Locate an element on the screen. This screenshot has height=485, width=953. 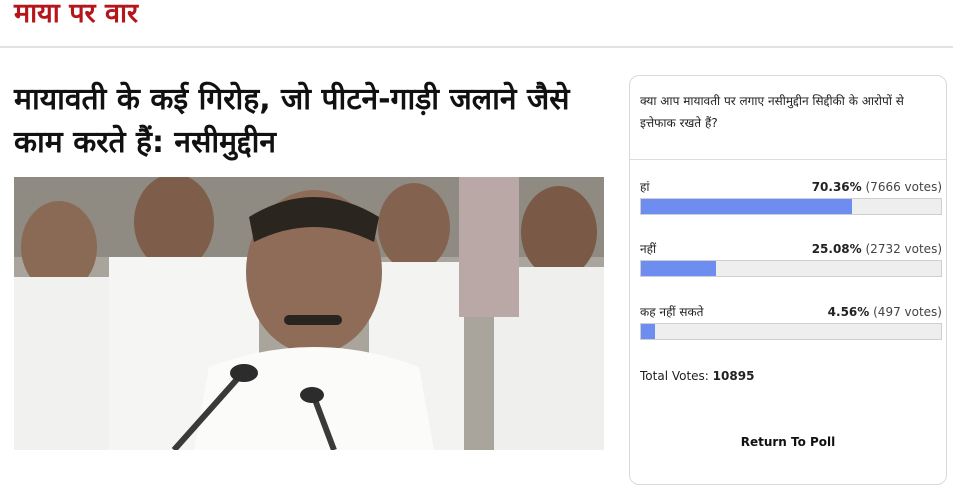
poll-option-stats: 25.08% (2732 votes) is located at coordinates (877, 249).